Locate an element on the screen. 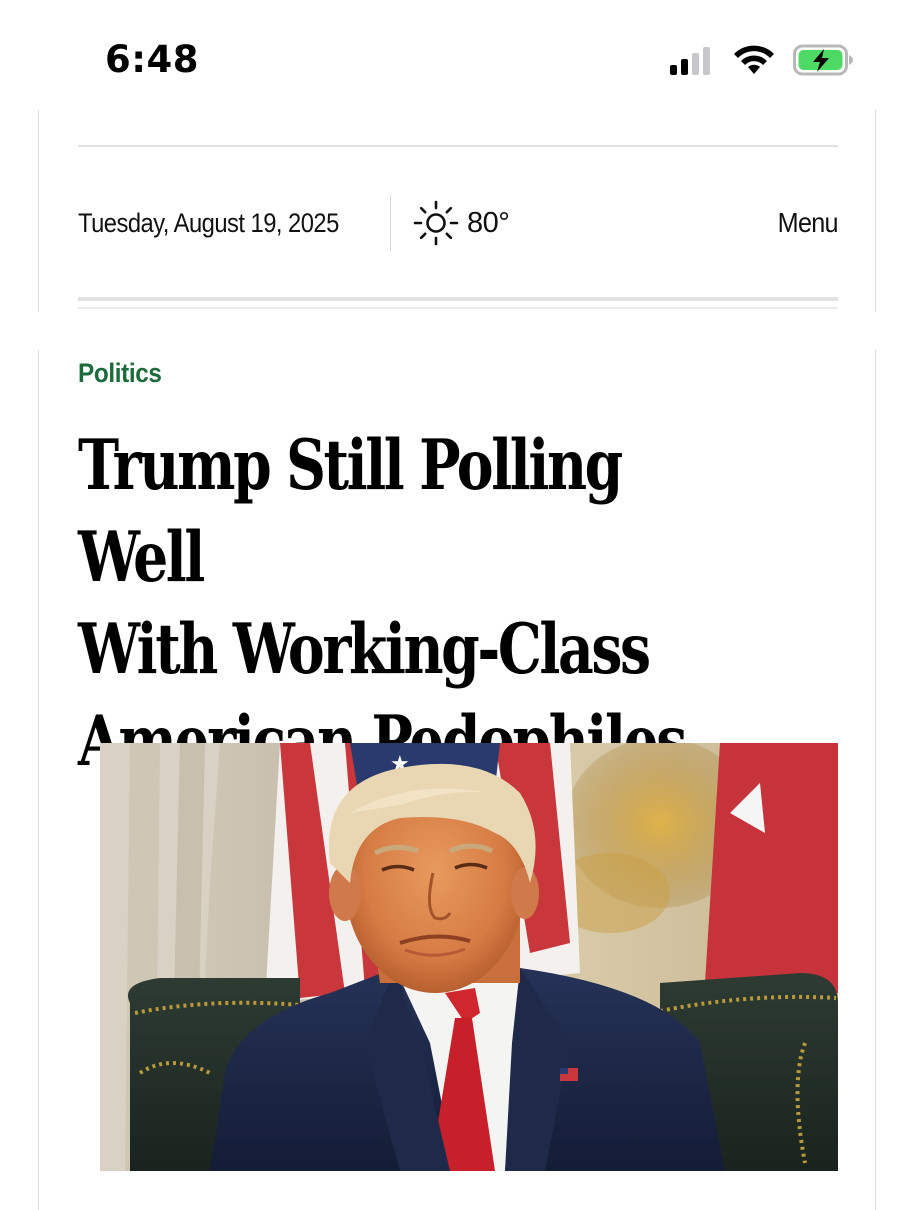 This screenshot has width=915, height=1210. header-top-divider is located at coordinates (458, 146).